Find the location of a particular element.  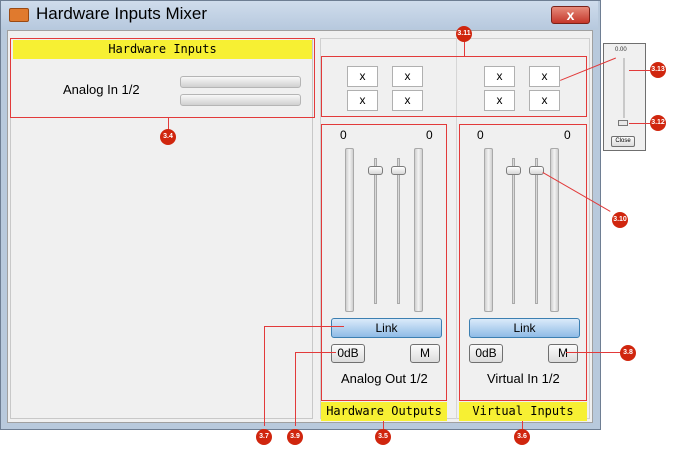

callout-marker: 3.11 is located at coordinates (464, 34).